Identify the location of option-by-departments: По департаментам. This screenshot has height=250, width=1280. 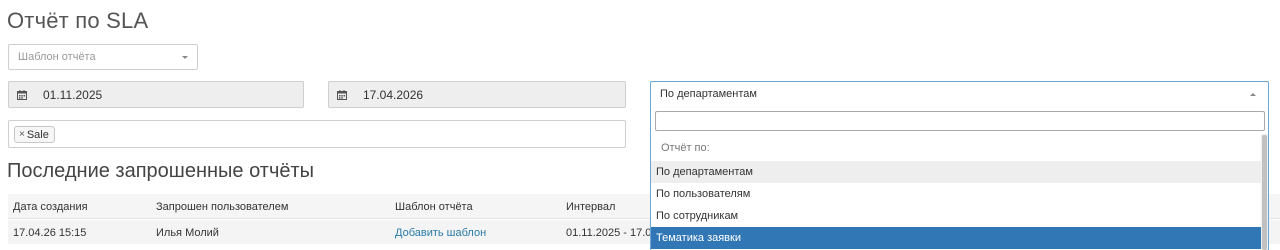
(956, 172).